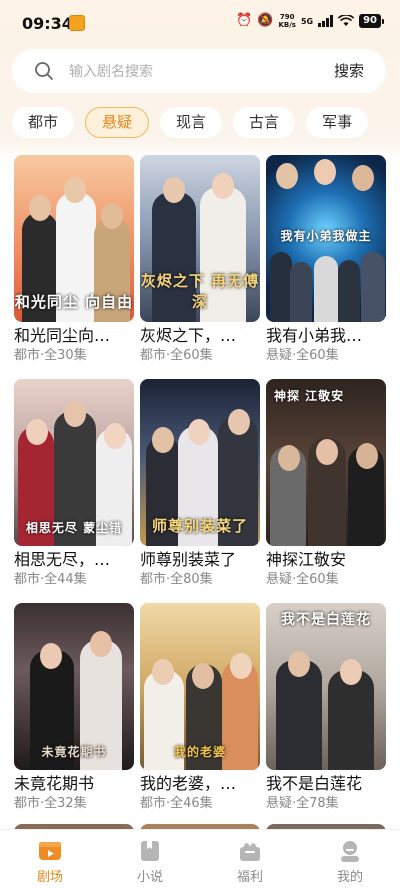  I want to click on drama-card: 我不是白莲花 我不是白莲花 悬疑·全78集, so click(326, 708).